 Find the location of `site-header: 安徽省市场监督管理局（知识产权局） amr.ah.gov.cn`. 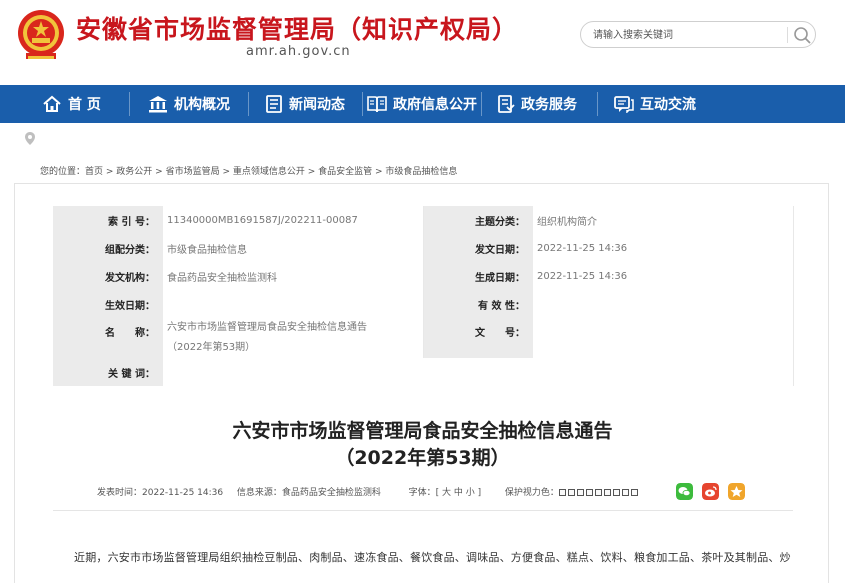

site-header: 安徽省市场监督管理局（知识产权局） amr.ah.gov.cn is located at coordinates (422, 42).